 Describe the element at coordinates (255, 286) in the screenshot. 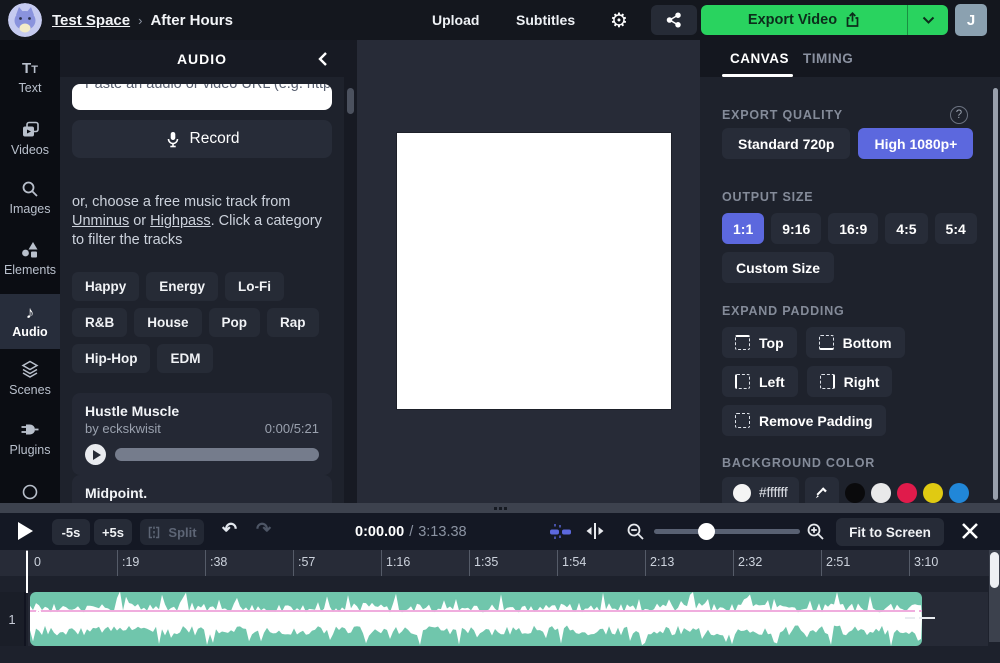

I see `category-chip-lofi: Lo-Fi` at that location.